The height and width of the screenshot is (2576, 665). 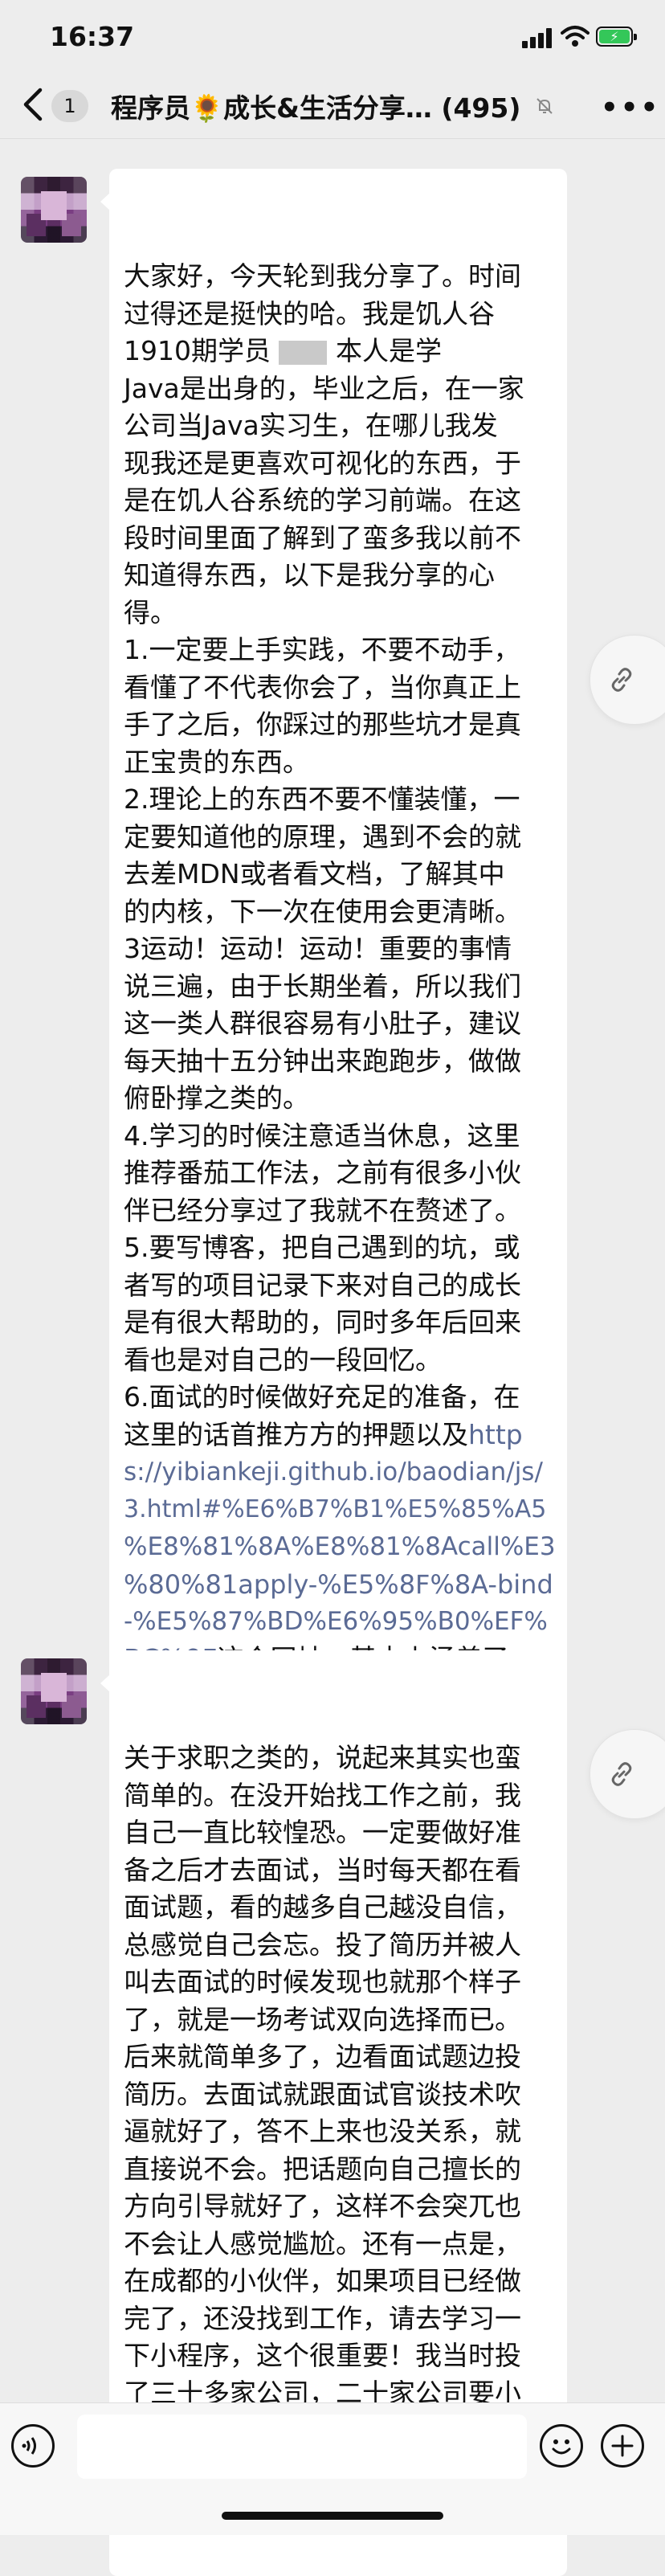 I want to click on message-line: 是在饥人谷系统的学习前端。在这, so click(x=322, y=500).